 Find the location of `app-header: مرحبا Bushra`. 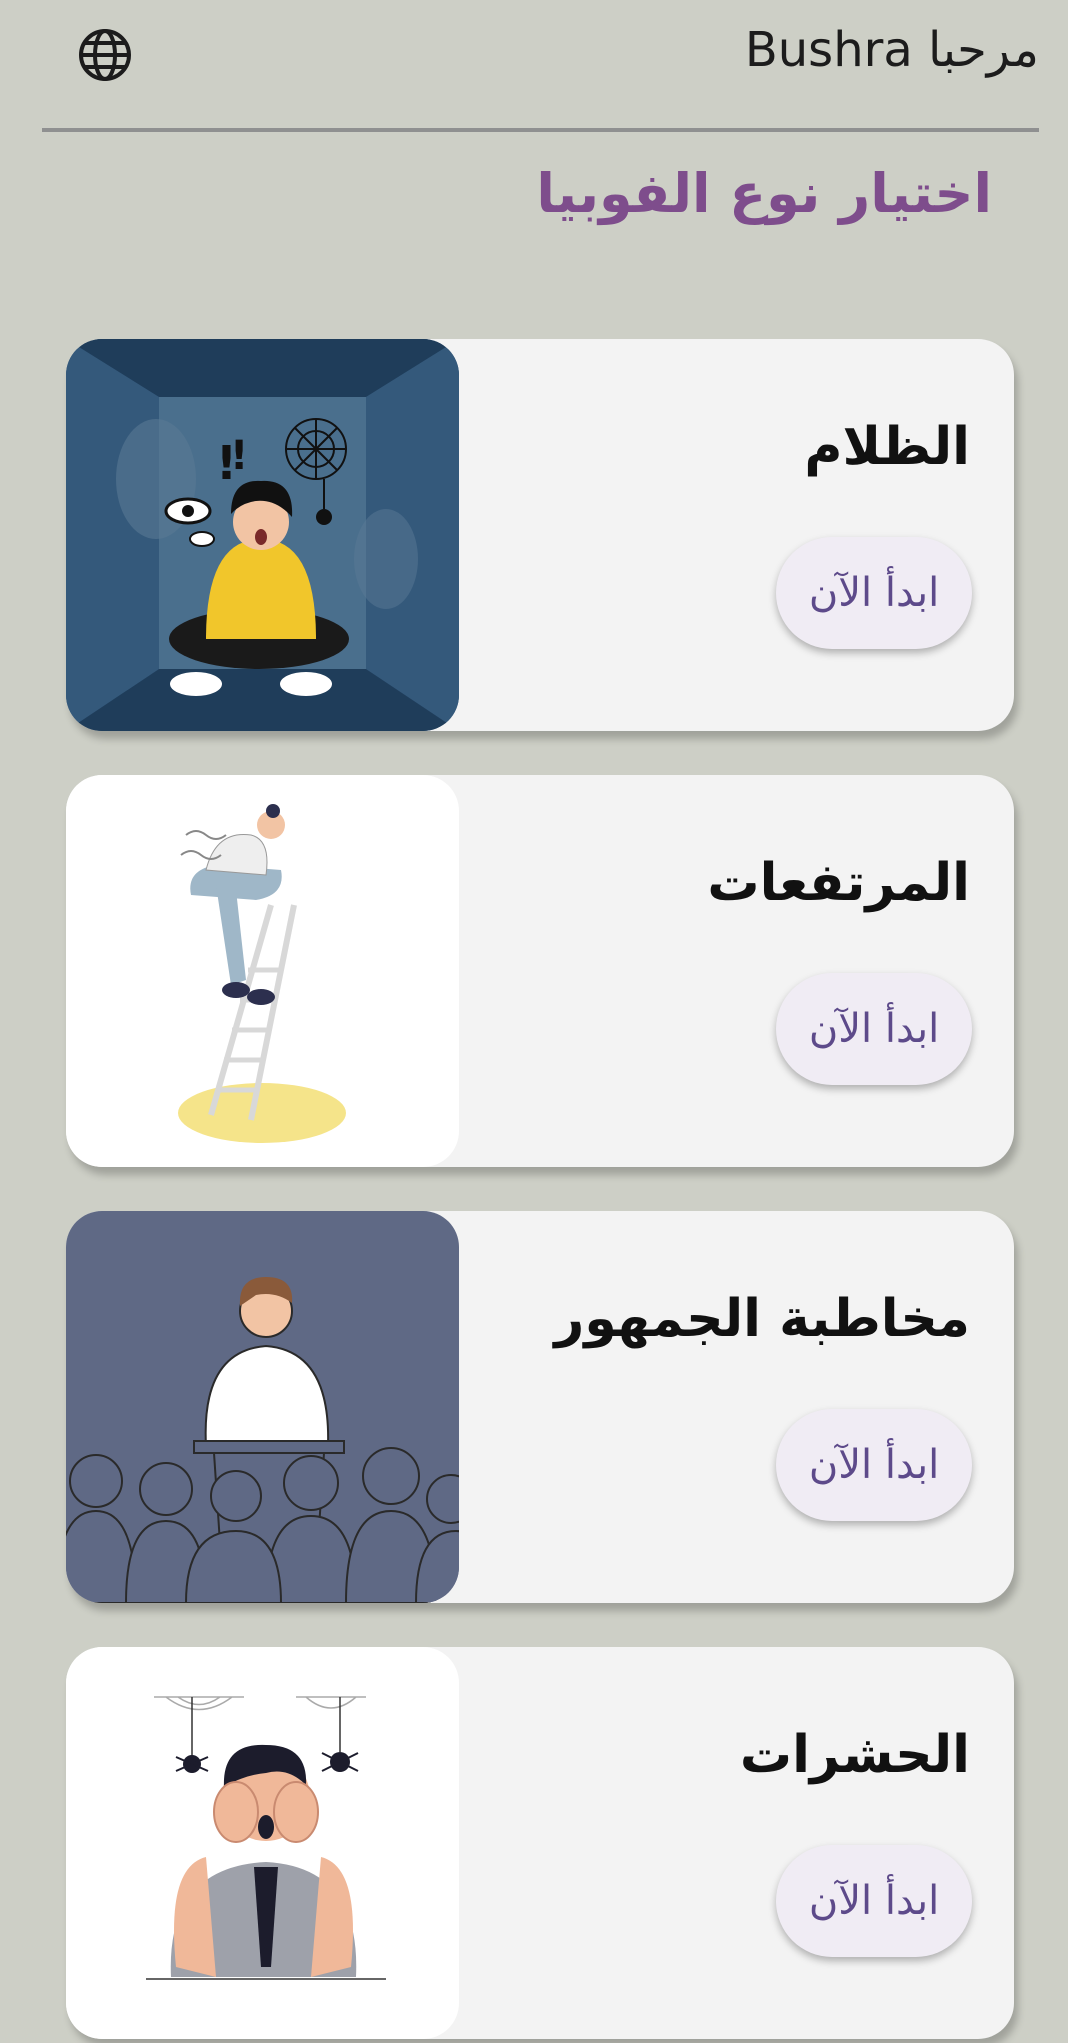

app-header: مرحبا Bushra is located at coordinates (534, 64).